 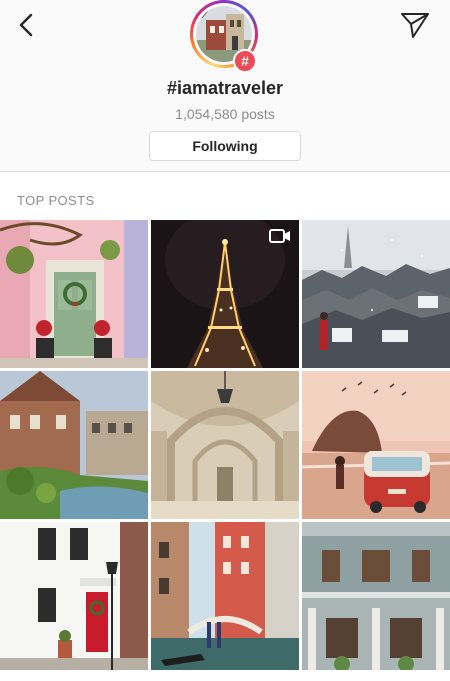 I want to click on video-camera-icon, so click(x=279, y=236).